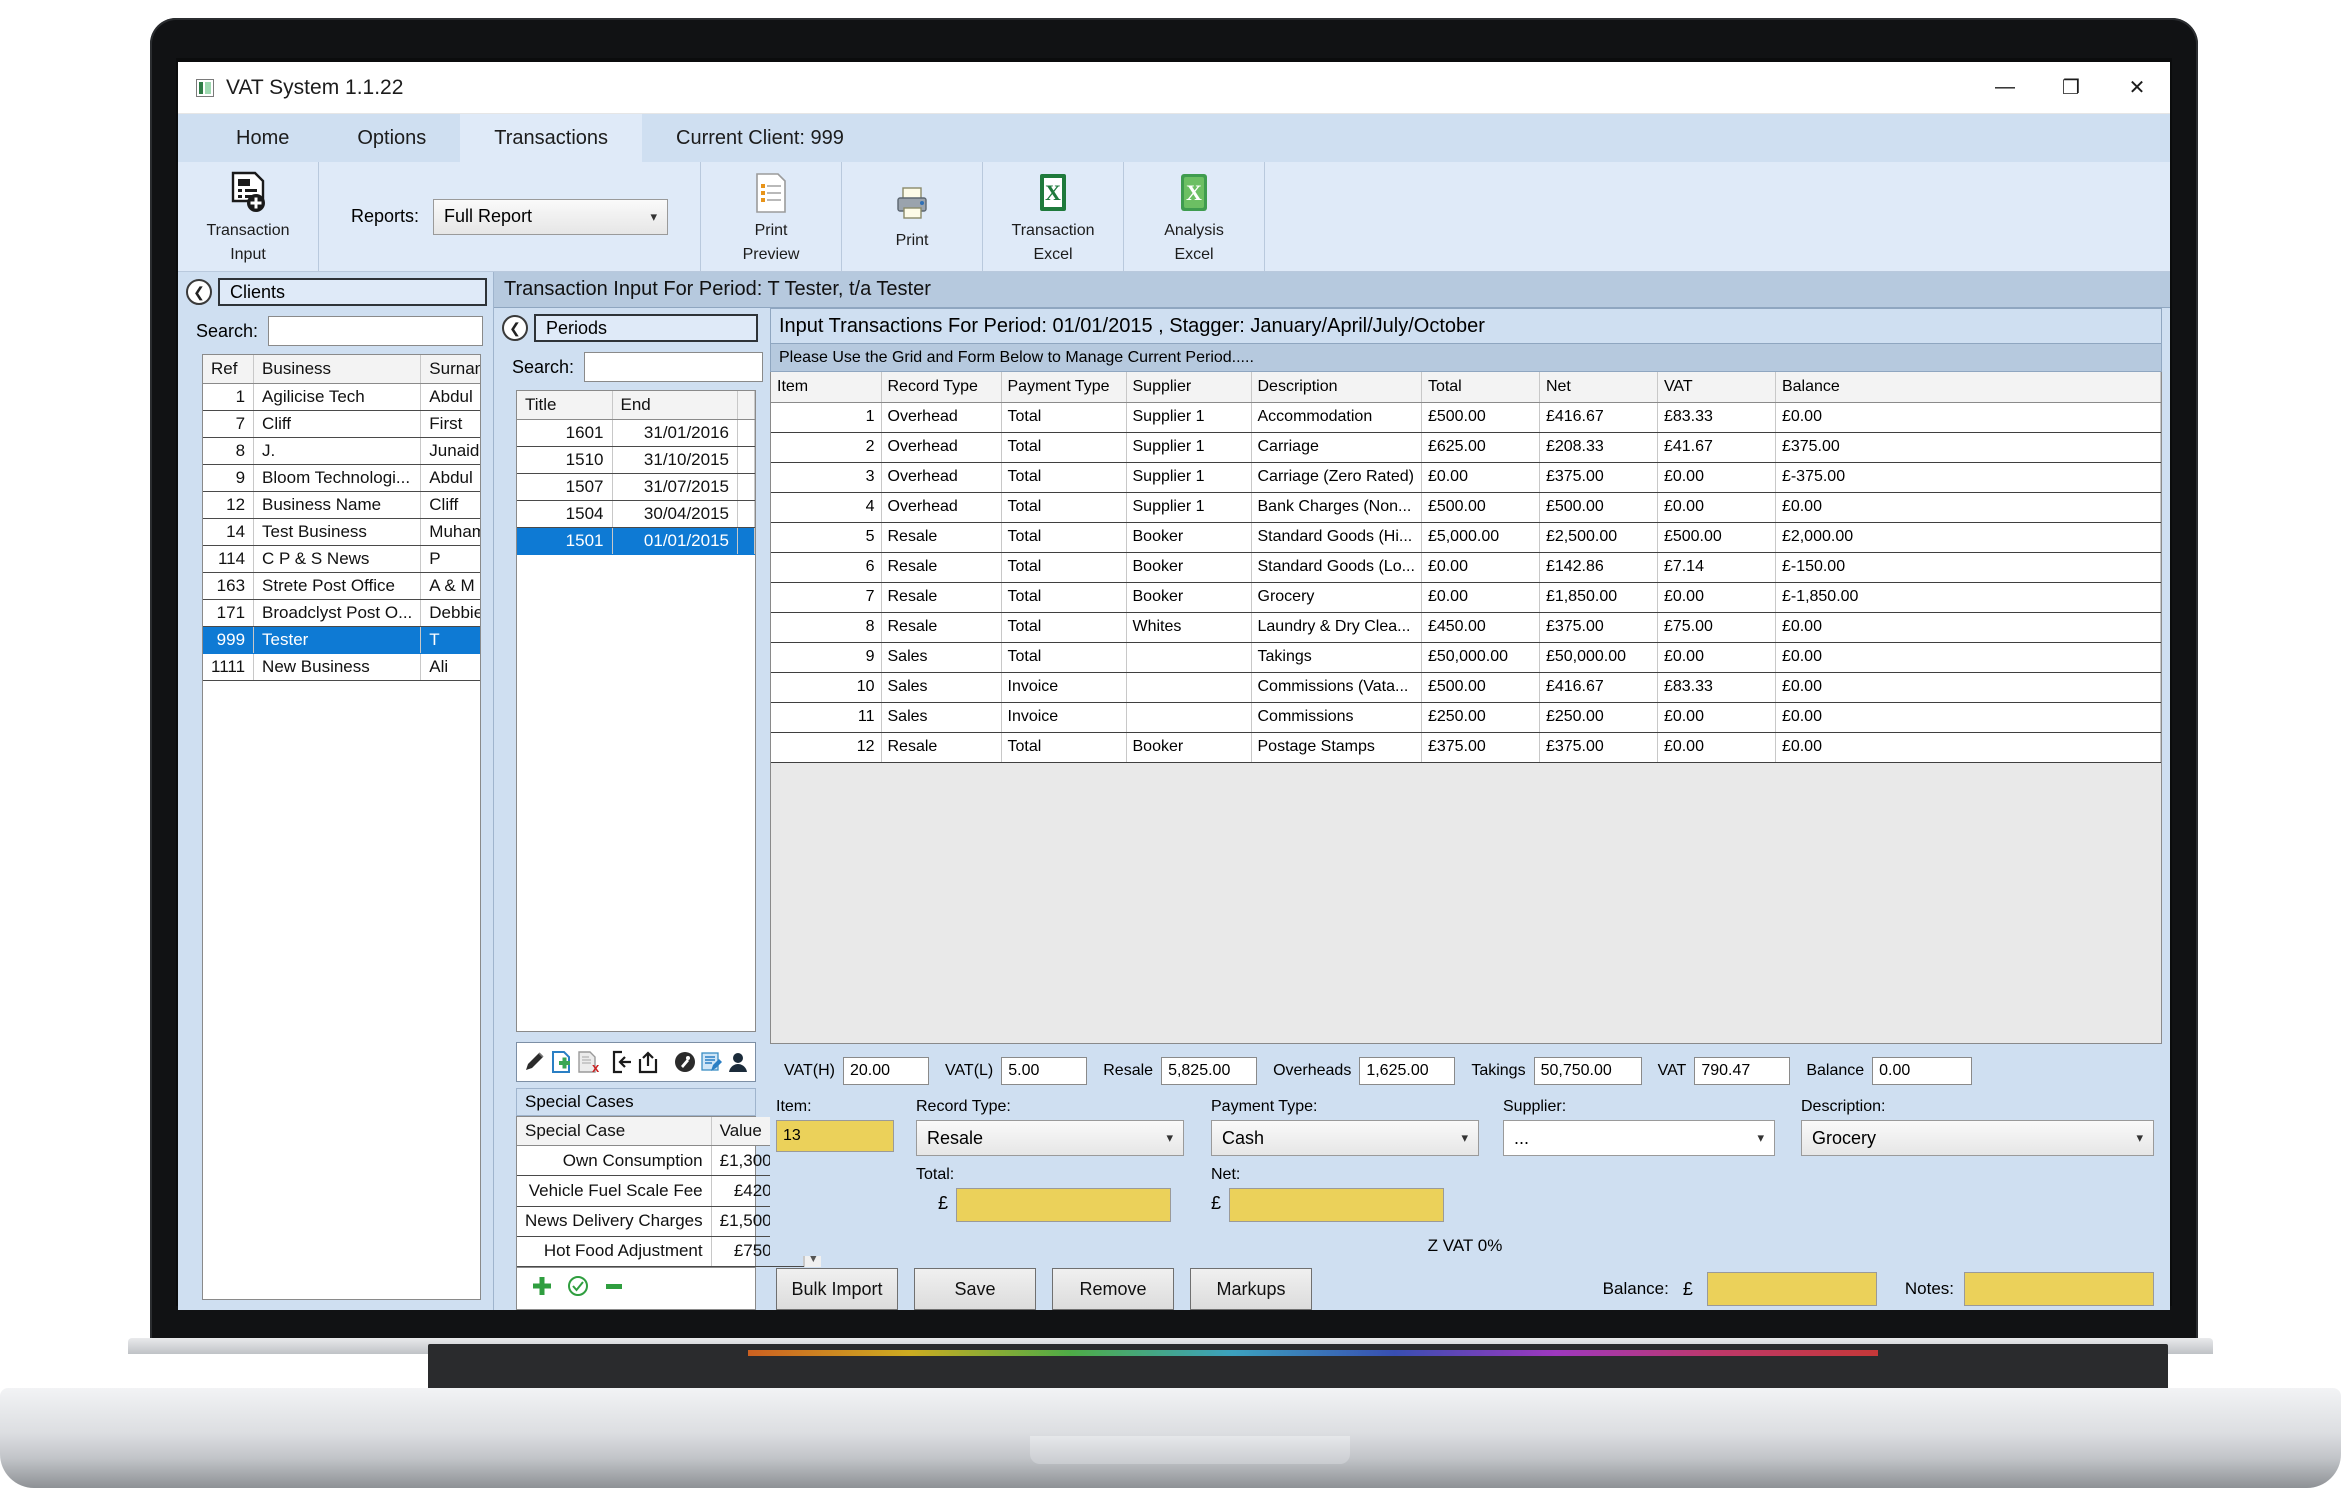 Image resolution: width=2341 pixels, height=1495 pixels. Describe the element at coordinates (674, 367) in the screenshot. I see `periods-search-input` at that location.